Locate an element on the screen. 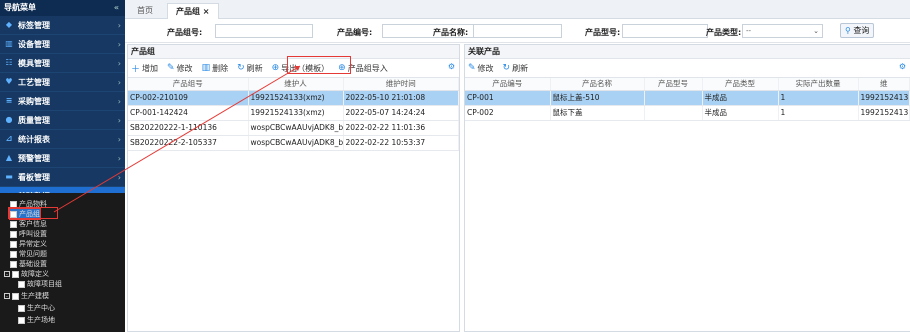  menu-mold: ☷ 模具管理 › is located at coordinates (62, 63).